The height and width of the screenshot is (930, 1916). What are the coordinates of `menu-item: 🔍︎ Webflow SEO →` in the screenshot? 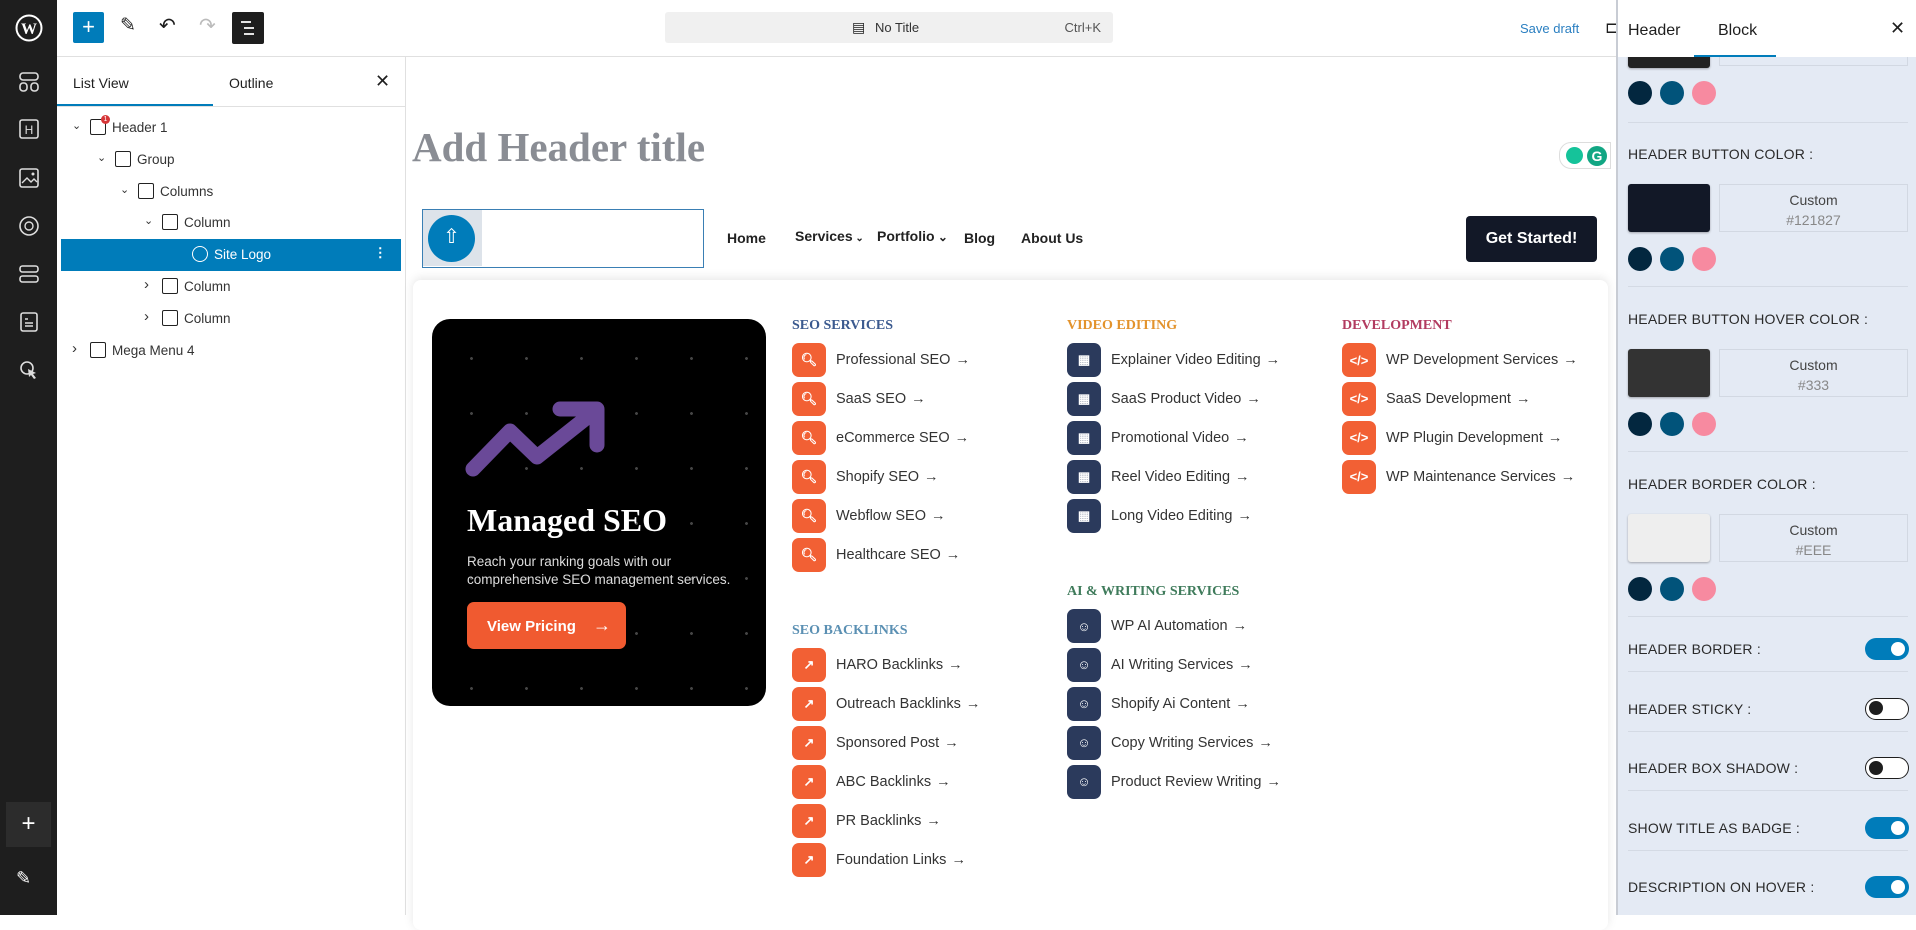 It's located at (869, 515).